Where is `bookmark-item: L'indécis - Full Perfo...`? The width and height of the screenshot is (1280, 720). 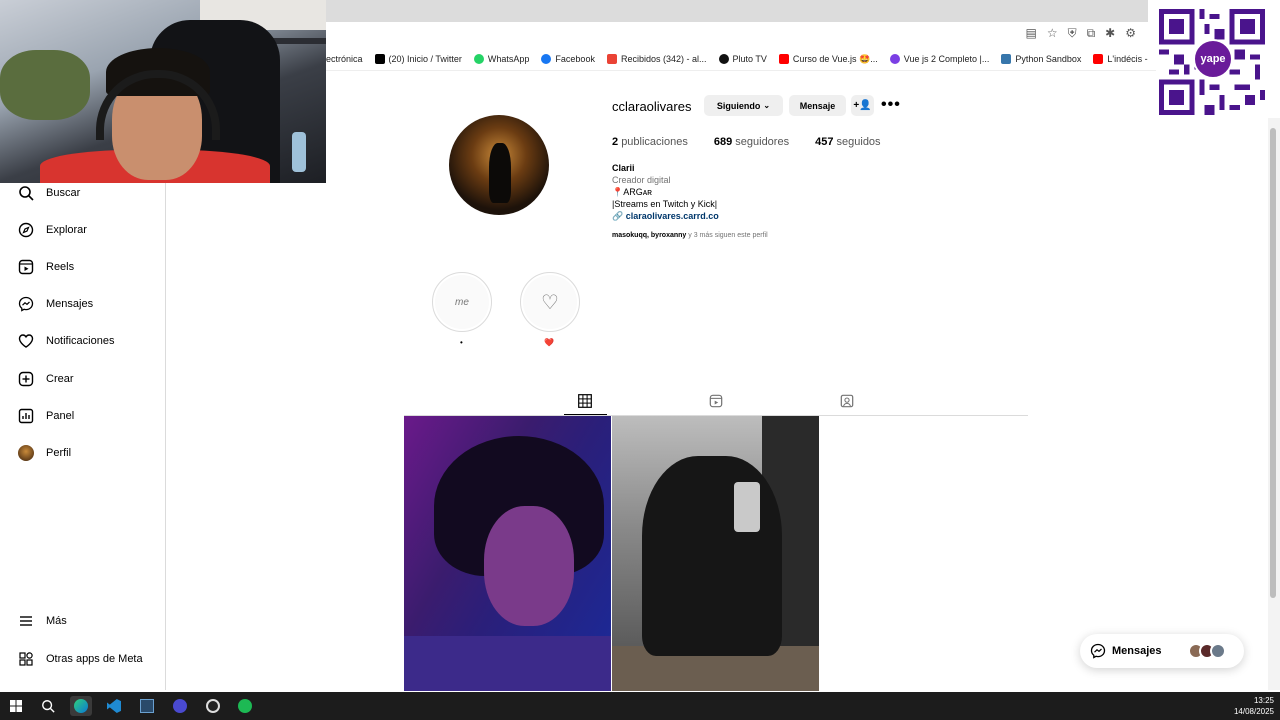
bookmark-item: L'indécis - Full Perfo... is located at coordinates (1120, 59).